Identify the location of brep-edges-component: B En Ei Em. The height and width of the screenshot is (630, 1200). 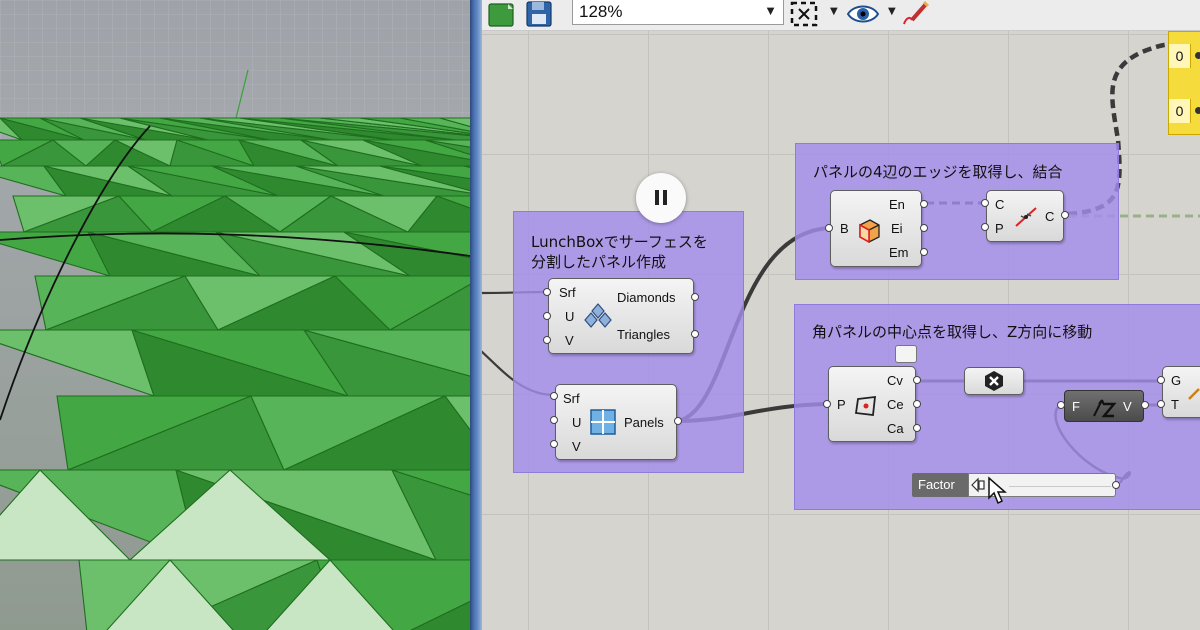
(876, 228).